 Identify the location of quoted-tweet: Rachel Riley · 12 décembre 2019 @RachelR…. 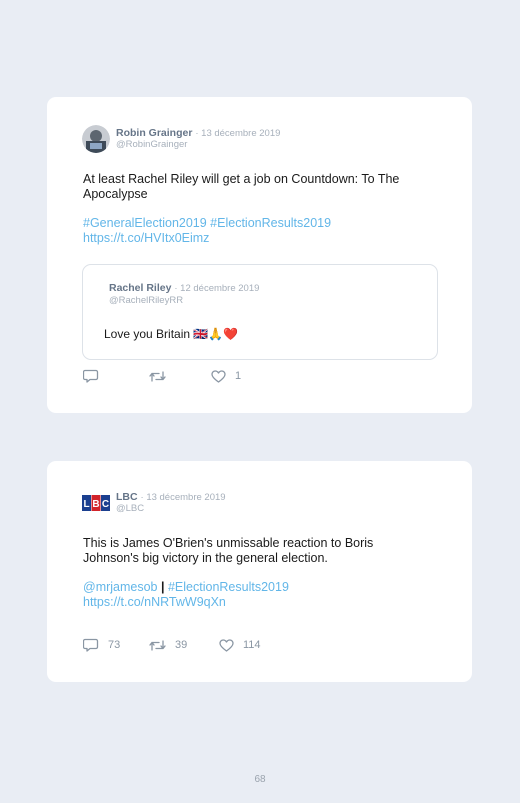
(260, 312).